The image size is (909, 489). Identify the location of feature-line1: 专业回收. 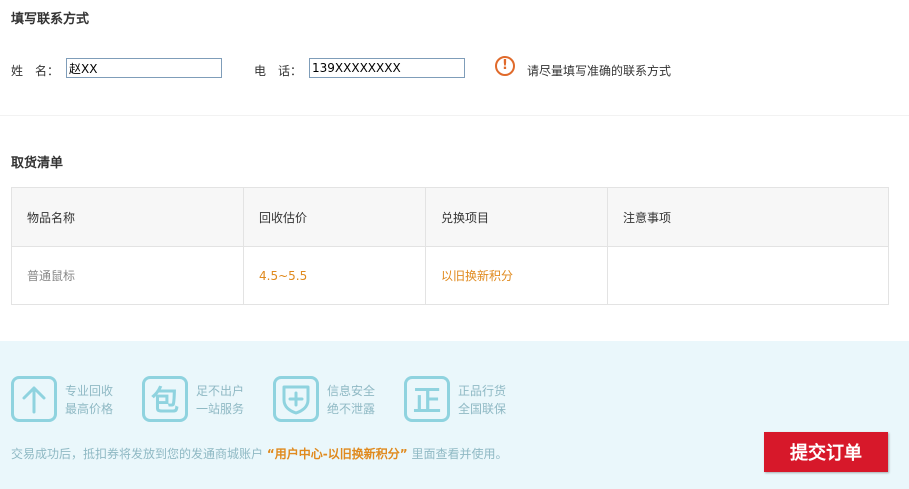
(89, 391).